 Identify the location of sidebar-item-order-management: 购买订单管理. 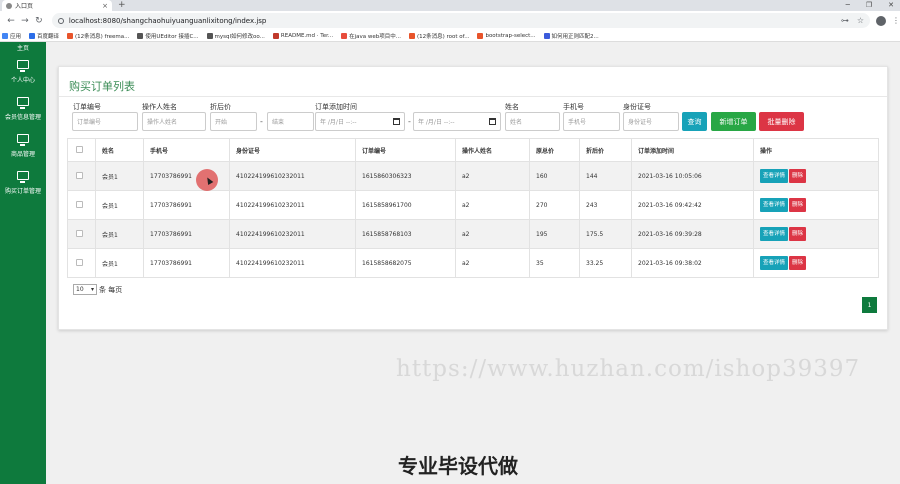
(23, 181).